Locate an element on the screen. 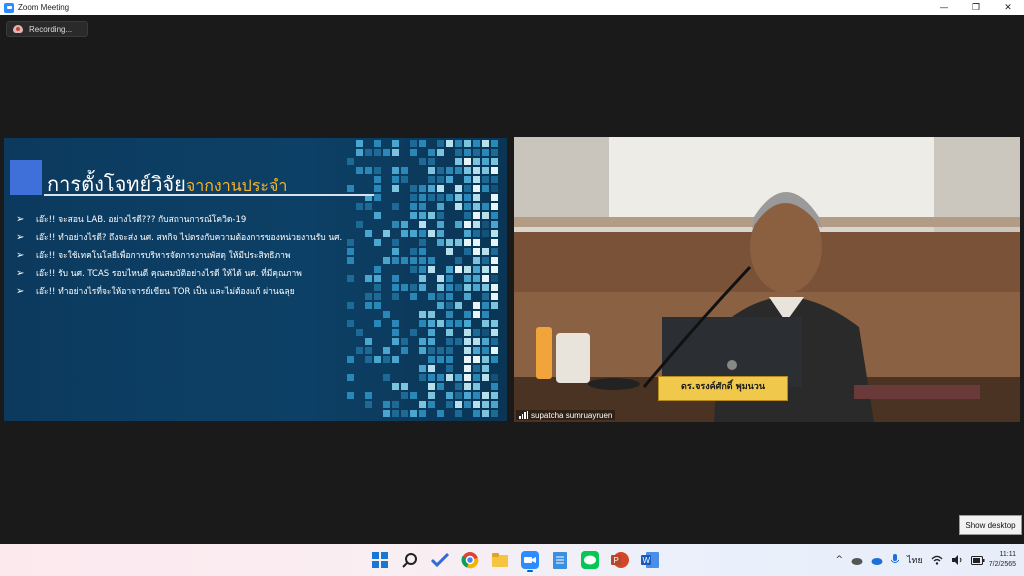 This screenshot has height=576, width=1024. recording-cloud-icon is located at coordinates (18, 29).